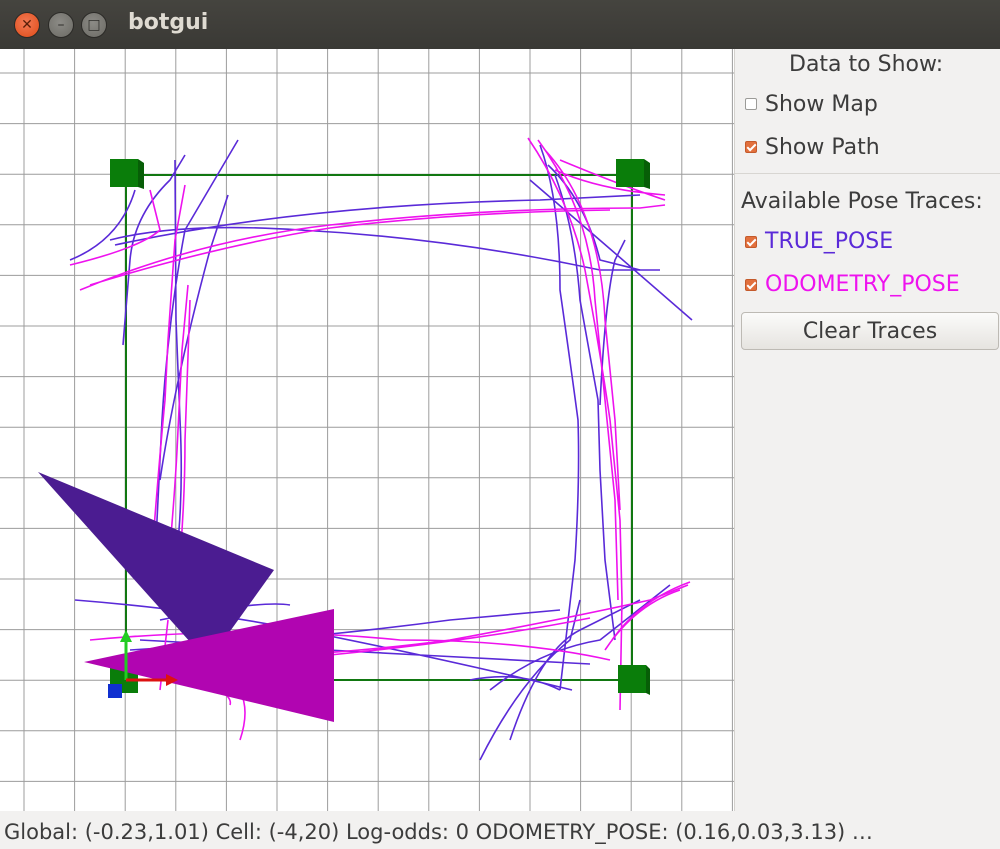 Image resolution: width=1000 pixels, height=849 pixels. What do you see at coordinates (500, 24) in the screenshot?
I see `title-bar: ✕ – □ botgui` at bounding box center [500, 24].